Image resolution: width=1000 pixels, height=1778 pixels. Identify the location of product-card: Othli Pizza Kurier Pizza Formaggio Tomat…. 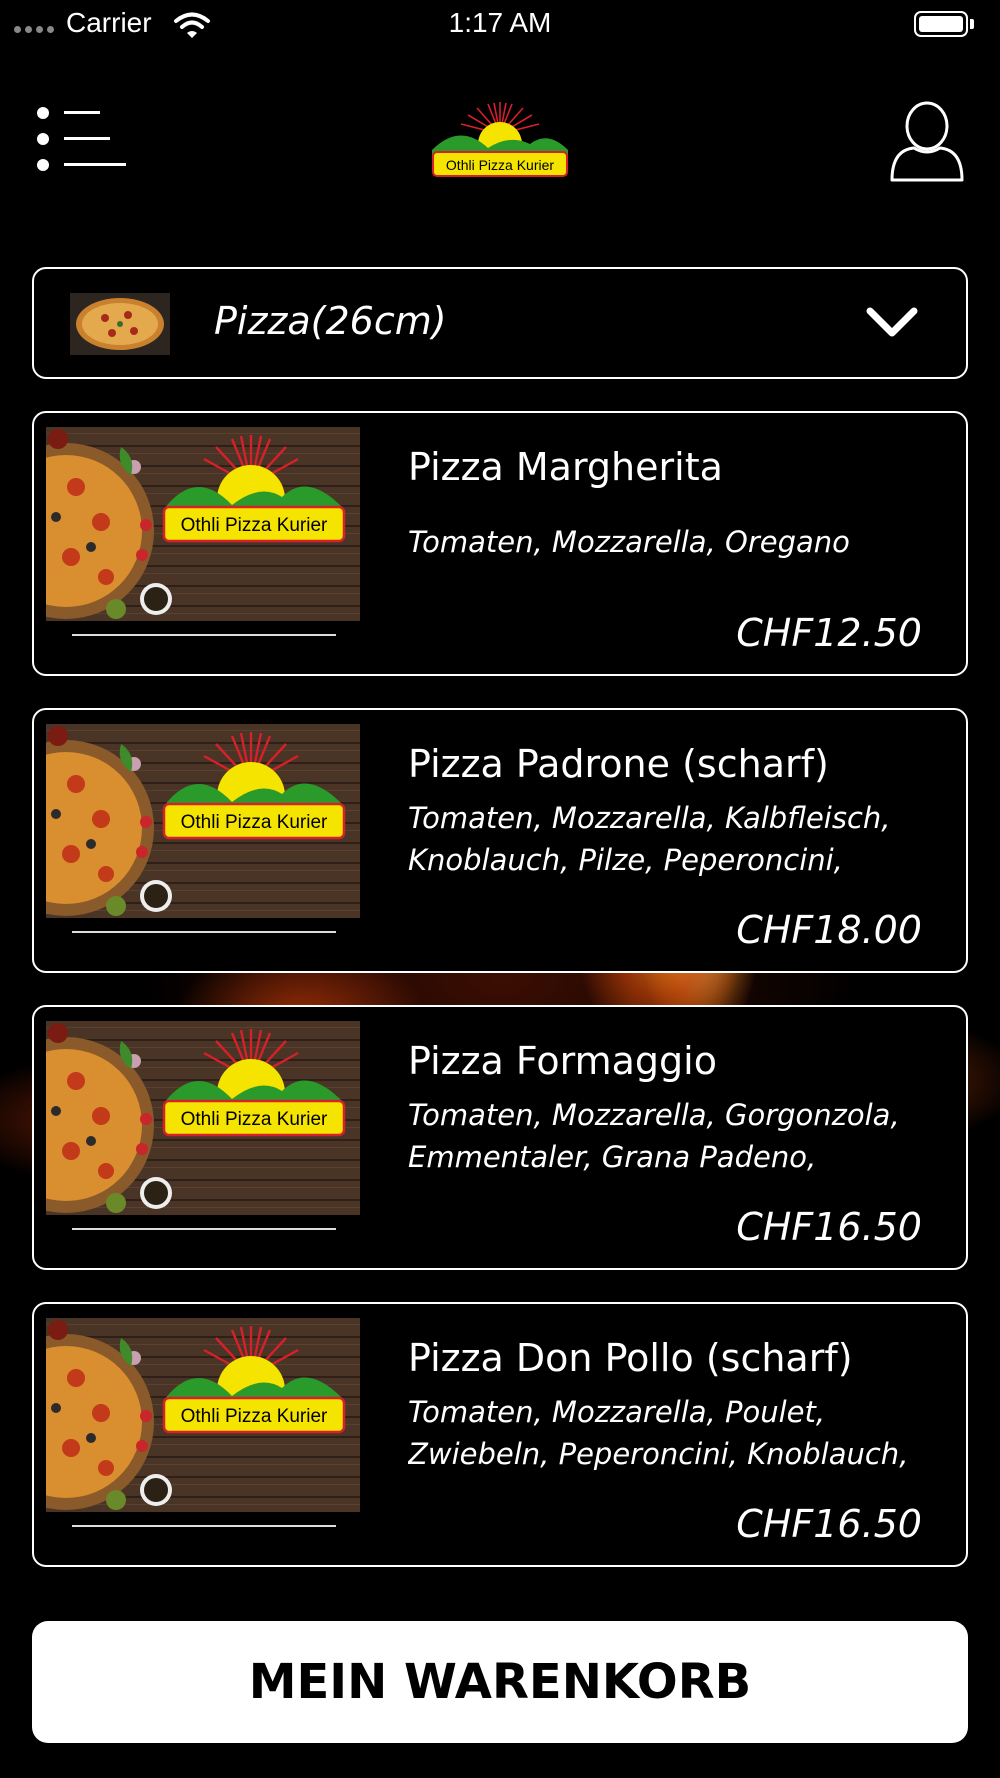
(500, 1137).